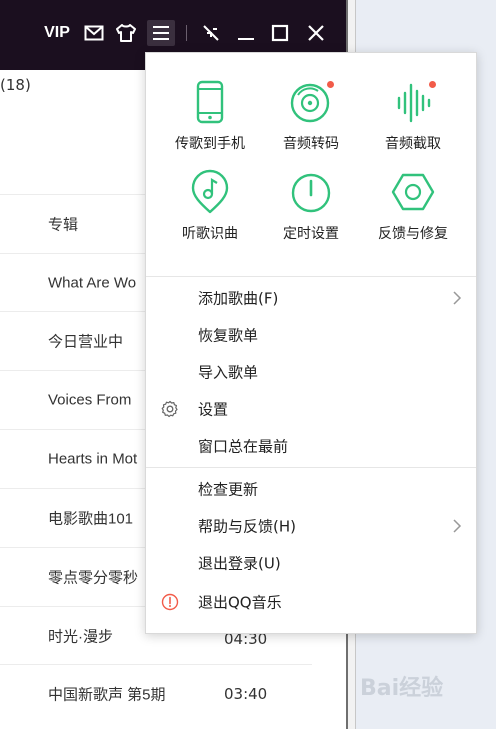  I want to click on disc-convert-icon, so click(311, 102).